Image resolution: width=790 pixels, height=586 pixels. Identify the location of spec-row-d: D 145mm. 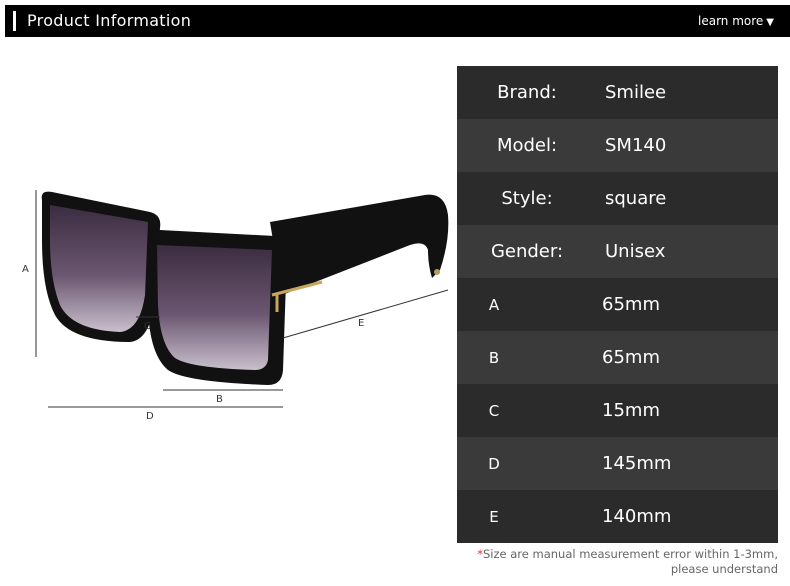
(617, 463).